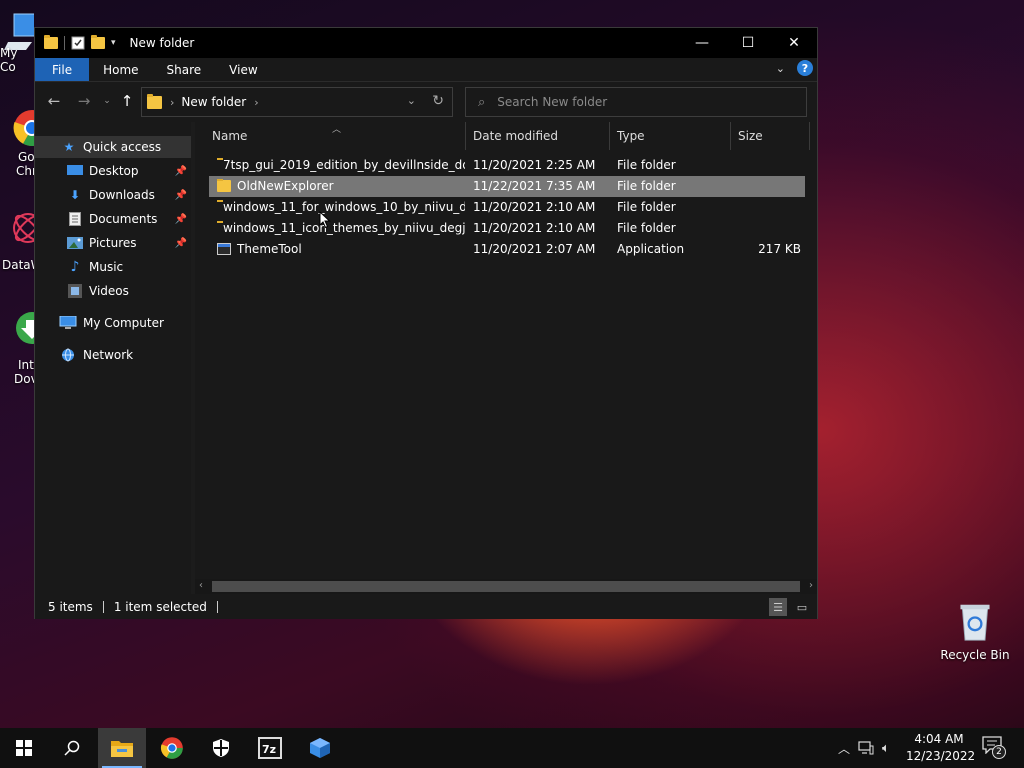 This screenshot has width=1024, height=768. Describe the element at coordinates (113, 267) in the screenshot. I see `nav-item-music: ♪ Music` at that location.